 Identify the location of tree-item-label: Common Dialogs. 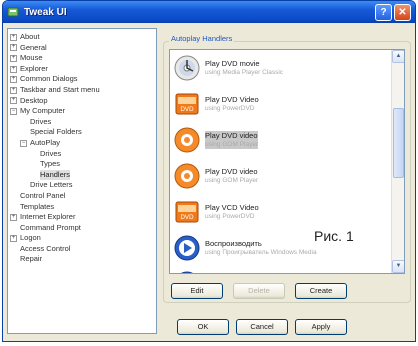
(49, 79).